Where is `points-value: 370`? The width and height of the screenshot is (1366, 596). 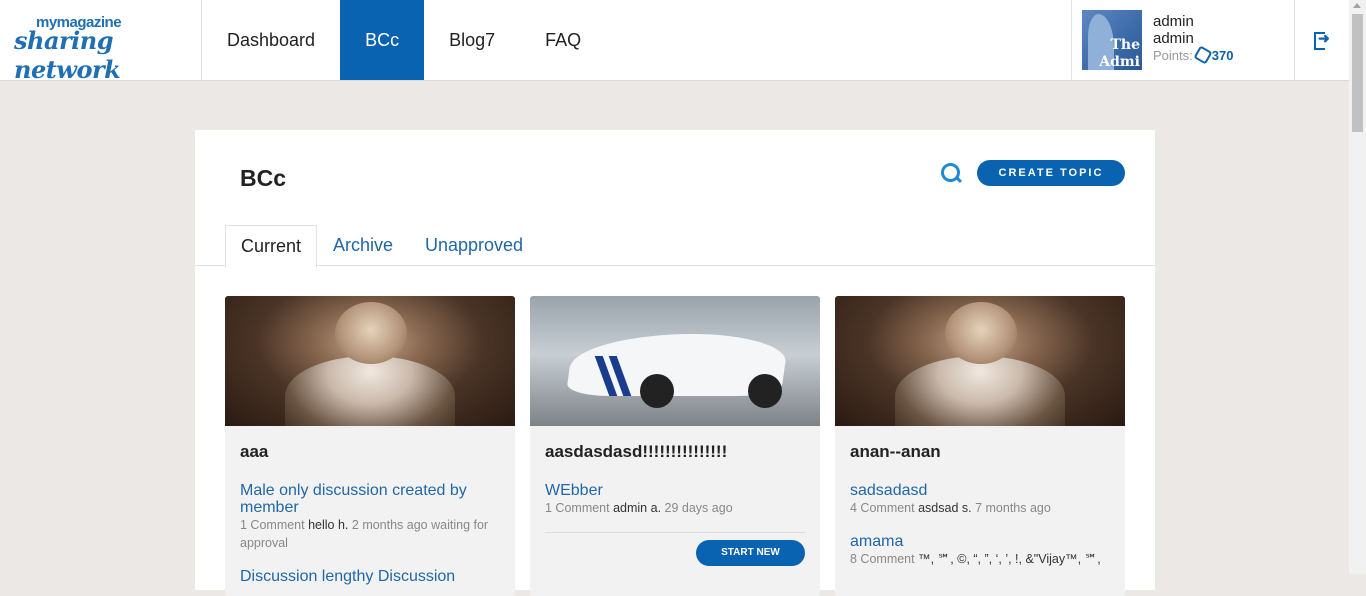
points-value: 370 is located at coordinates (1222, 55).